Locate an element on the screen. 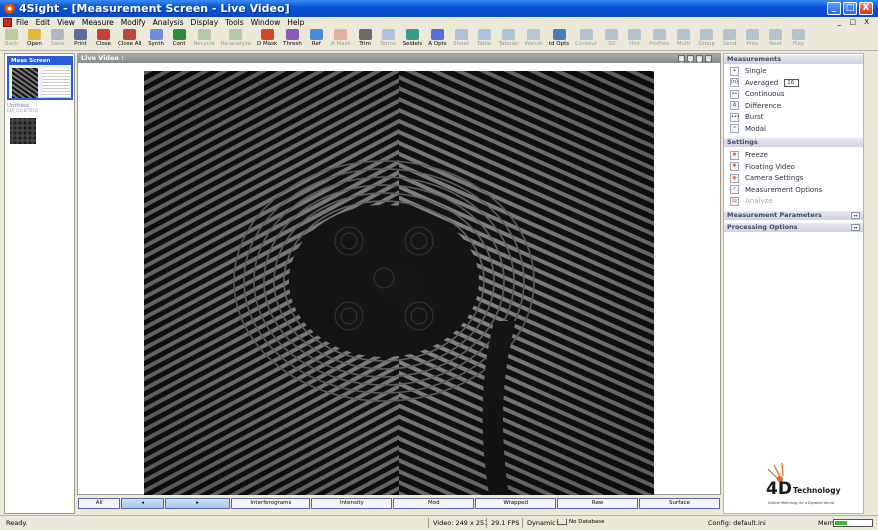  menu-item-edit: Edit is located at coordinates (43, 22).